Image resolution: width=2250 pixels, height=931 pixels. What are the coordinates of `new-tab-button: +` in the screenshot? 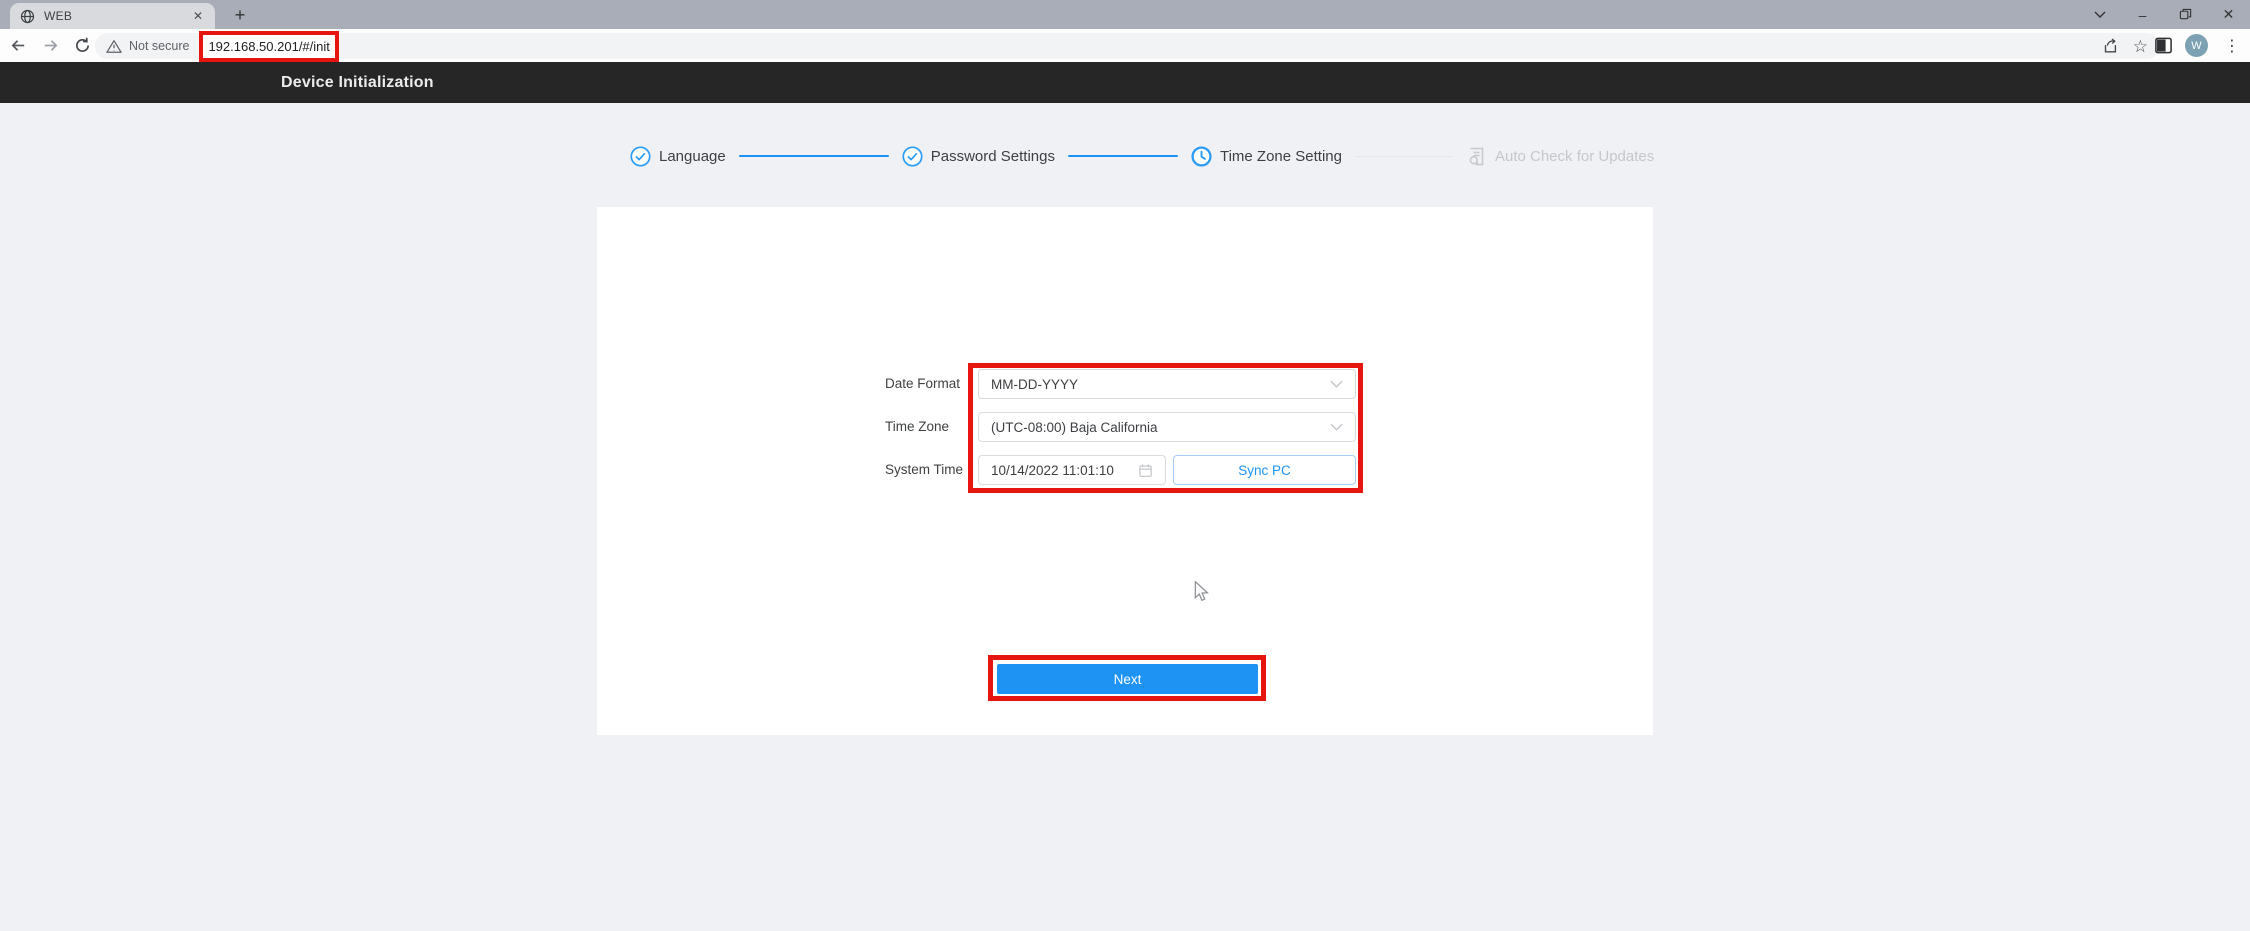 It's located at (240, 16).